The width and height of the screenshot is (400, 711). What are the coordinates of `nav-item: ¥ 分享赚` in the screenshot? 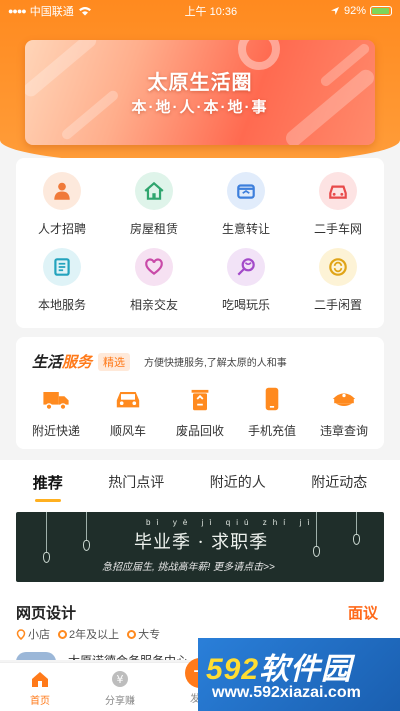 It's located at (120, 687).